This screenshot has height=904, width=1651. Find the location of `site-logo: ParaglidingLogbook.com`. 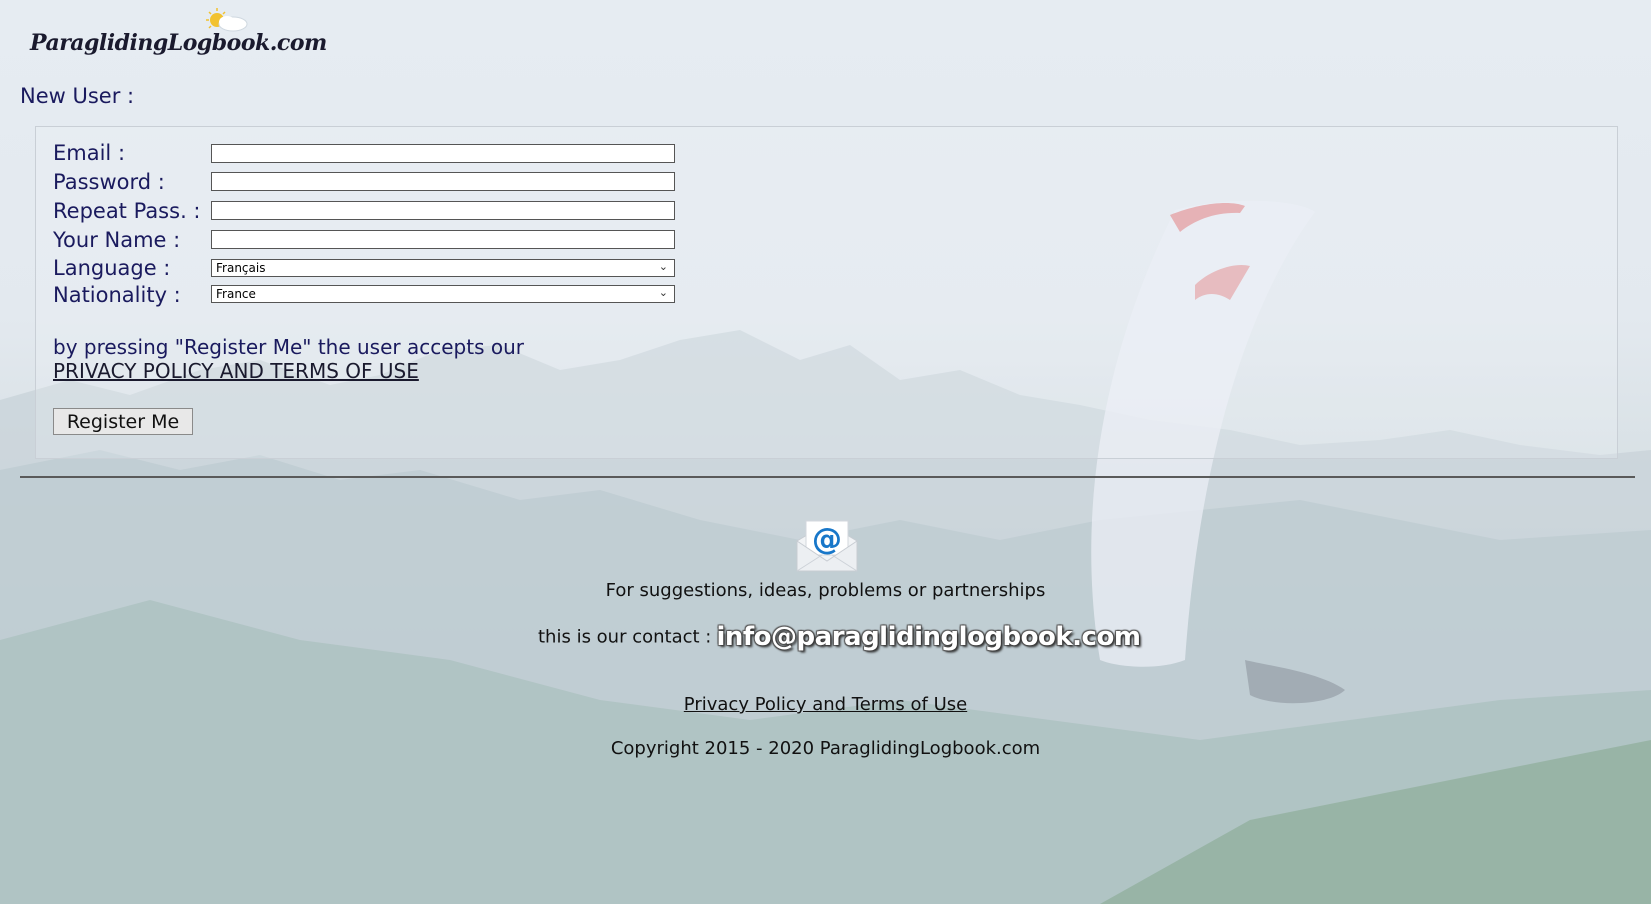

site-logo: ParaglidingLogbook.com is located at coordinates (177, 34).